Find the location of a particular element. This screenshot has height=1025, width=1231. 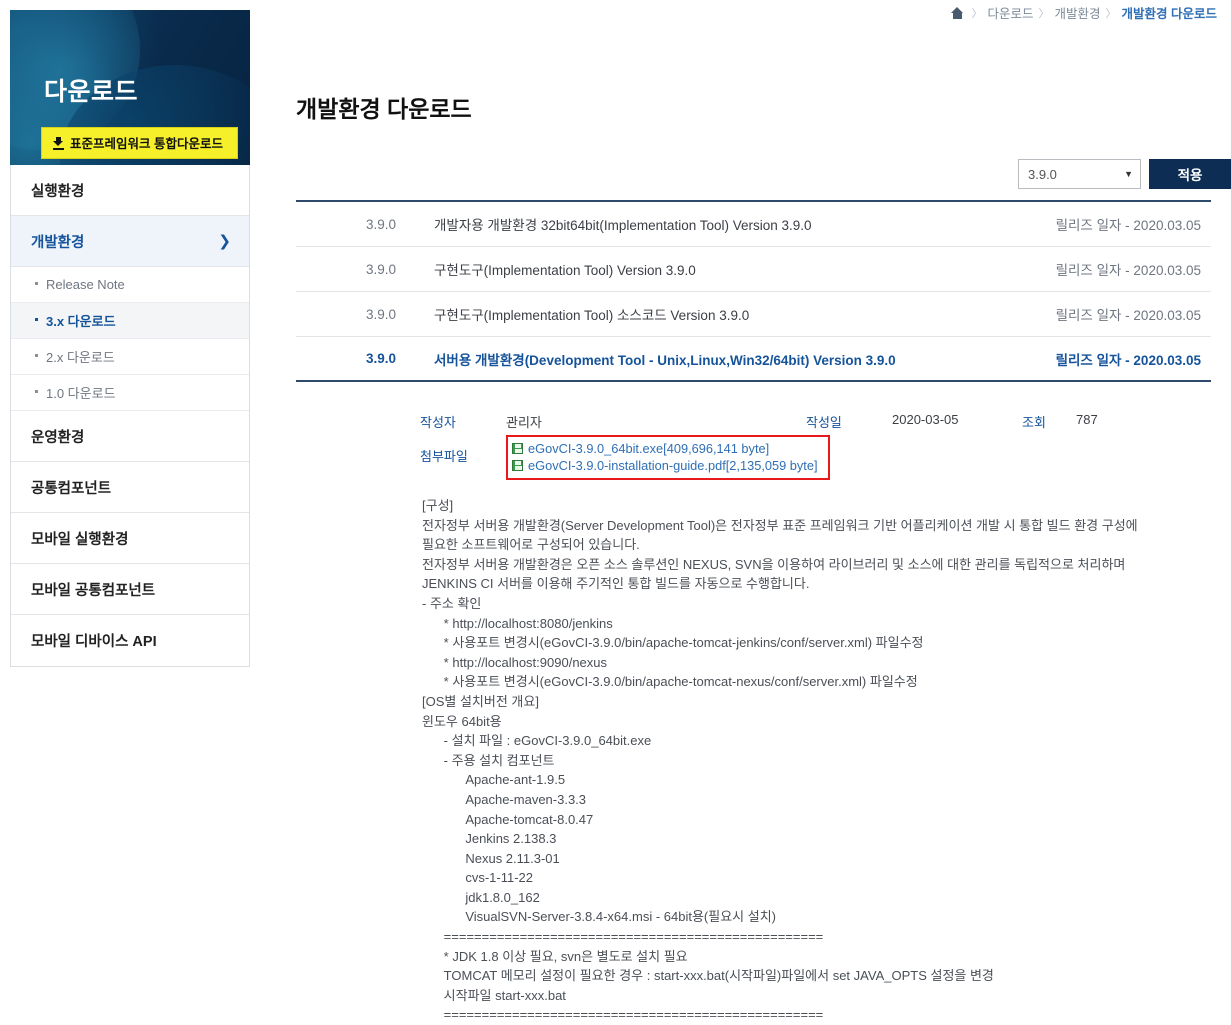

sidebar-item-label: 공통컴포넌트 is located at coordinates (71, 488).